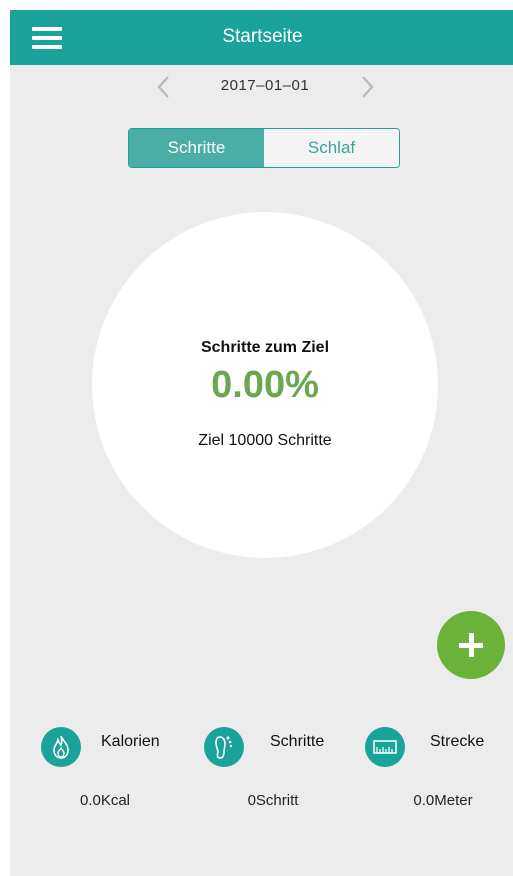 This screenshot has width=513, height=876. I want to click on page-title: Startseite, so click(262, 36).